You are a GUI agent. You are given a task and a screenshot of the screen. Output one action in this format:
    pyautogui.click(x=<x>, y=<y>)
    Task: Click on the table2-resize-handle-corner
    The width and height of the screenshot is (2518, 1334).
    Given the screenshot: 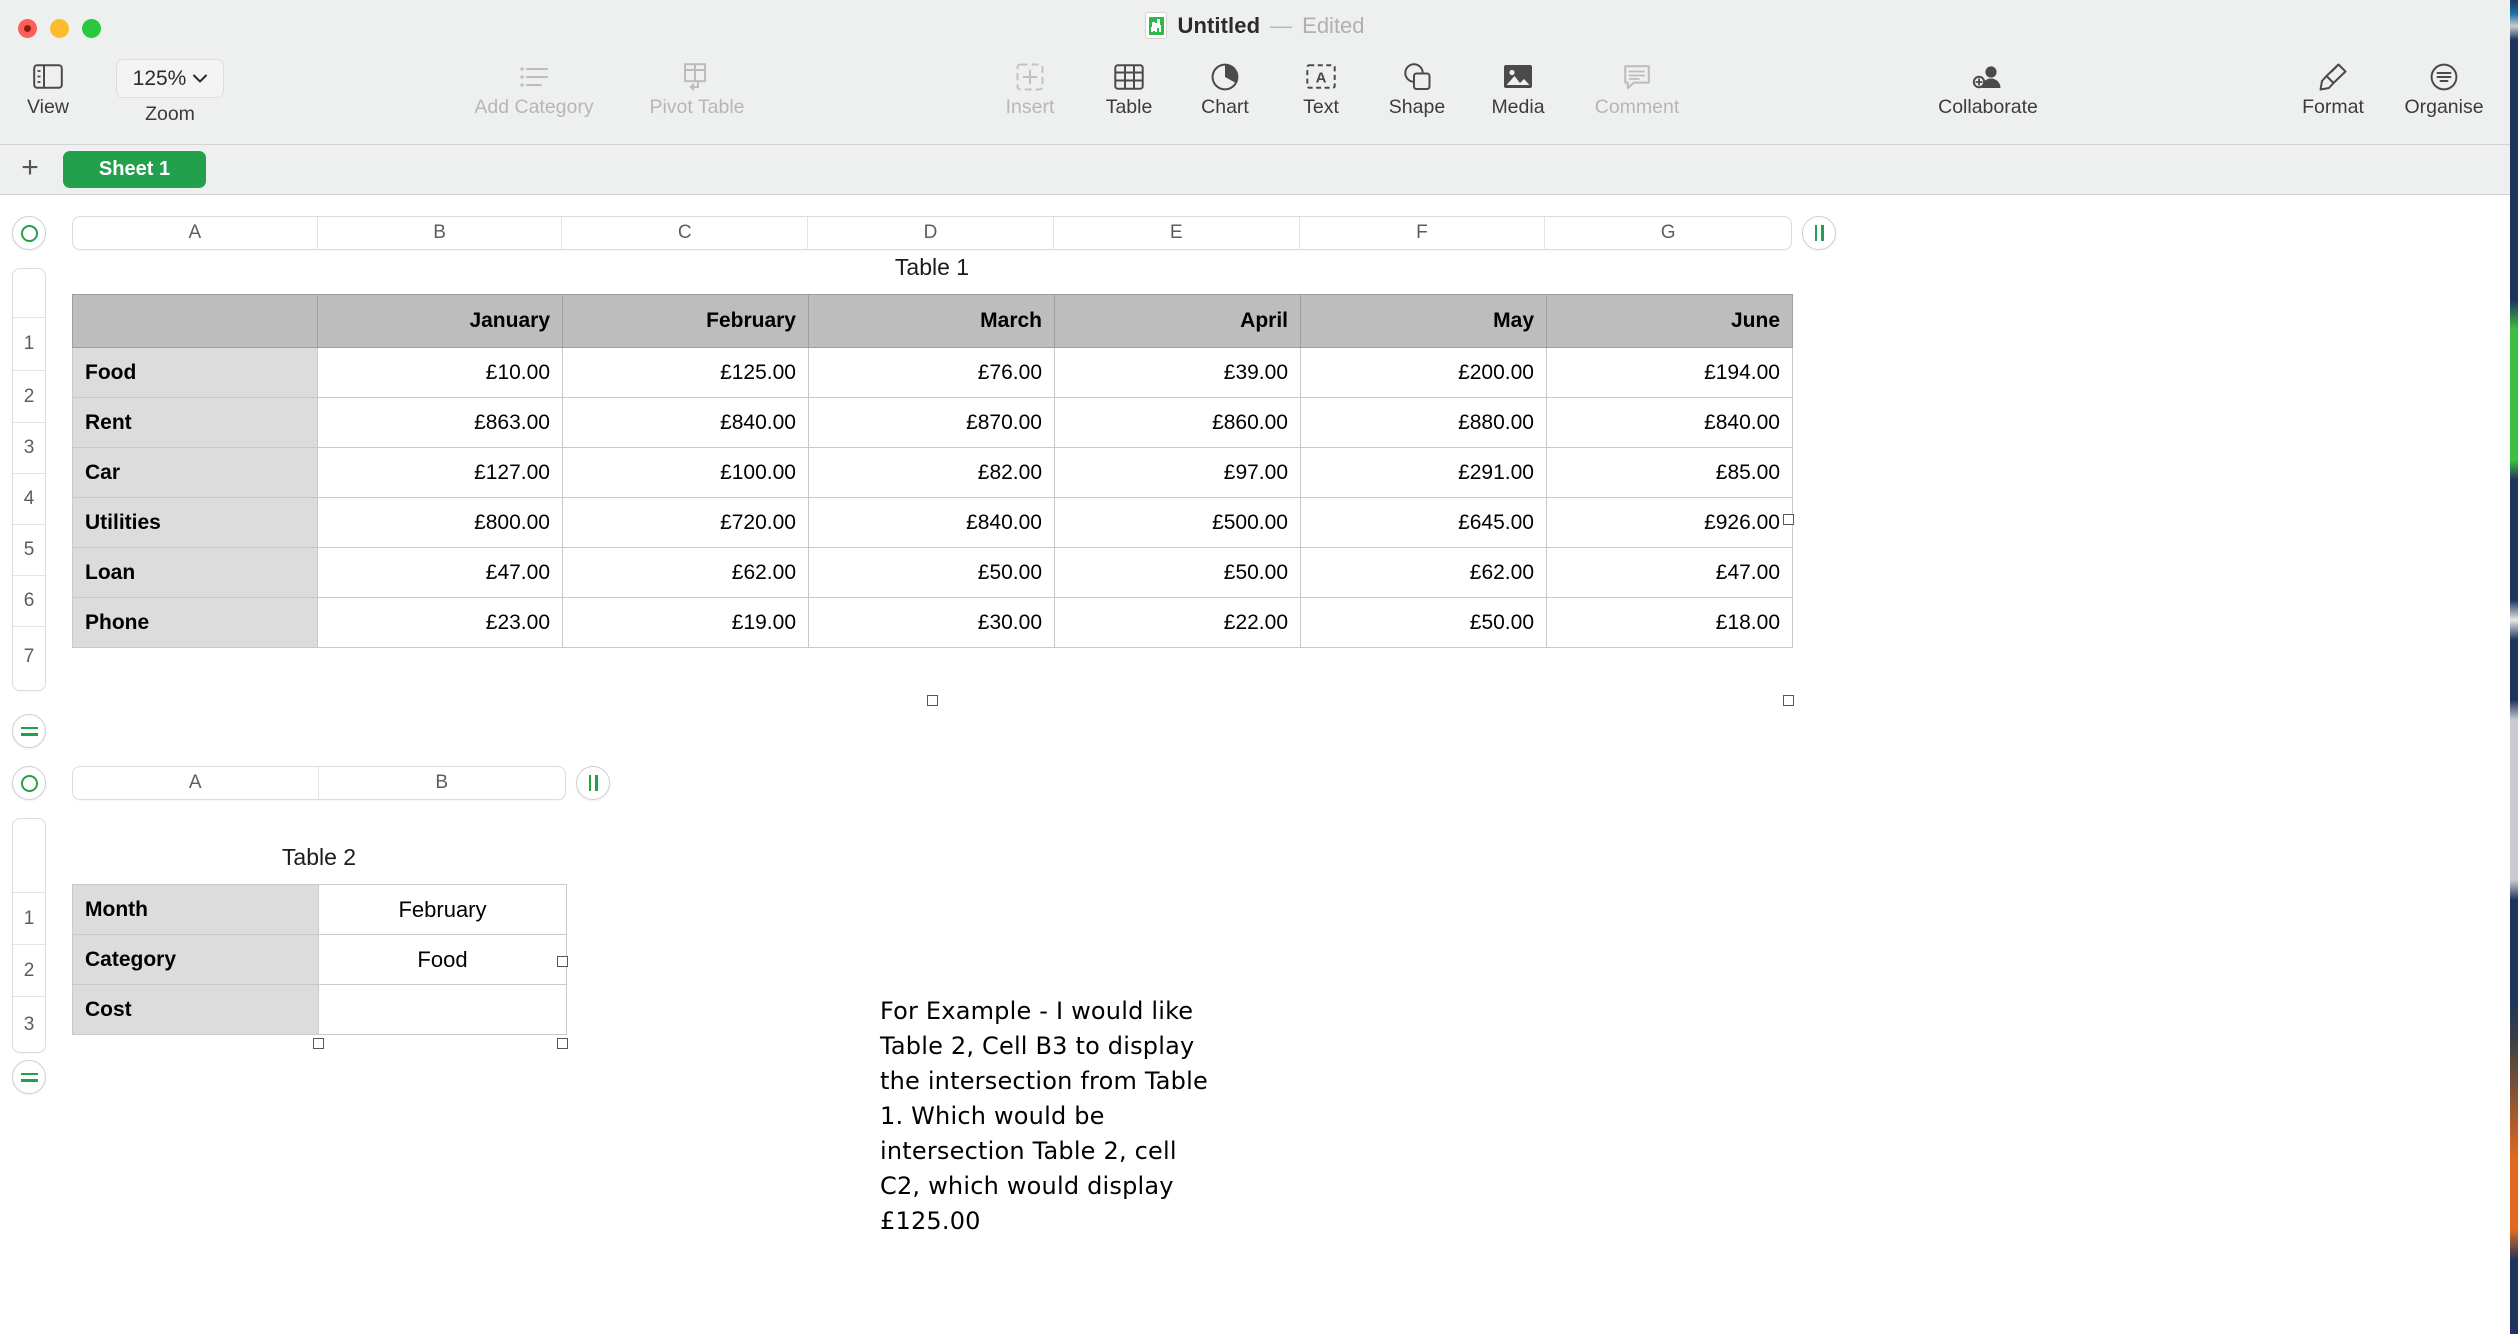 What is the action you would take?
    pyautogui.click(x=562, y=1043)
    